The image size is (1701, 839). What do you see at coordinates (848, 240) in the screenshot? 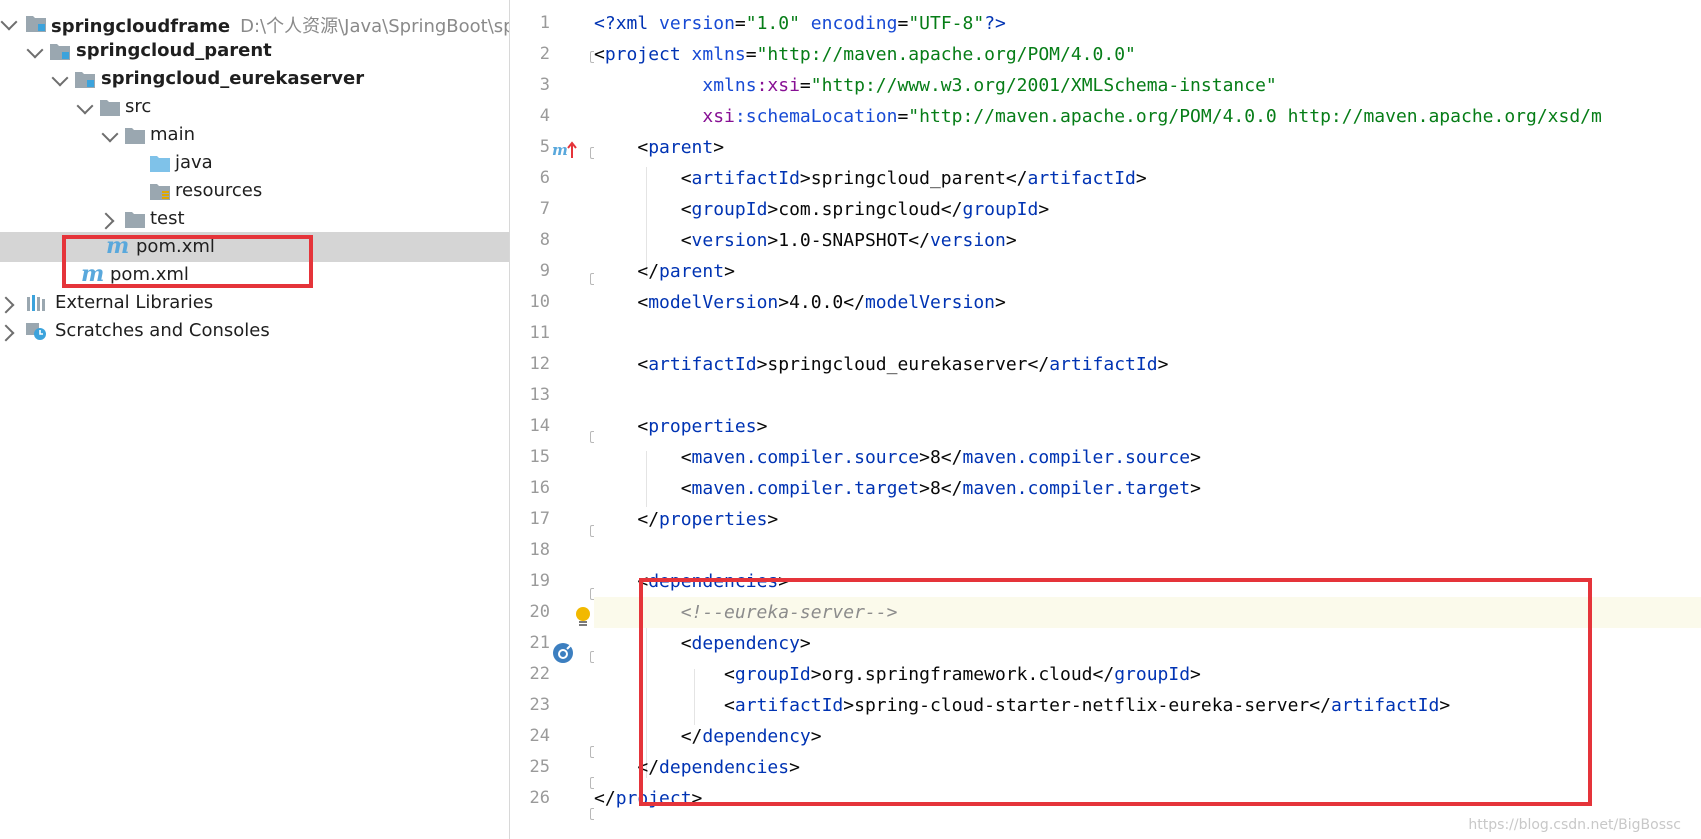
I see `code-line-8: <version>1.0-SNAPSHOT</version>` at bounding box center [848, 240].